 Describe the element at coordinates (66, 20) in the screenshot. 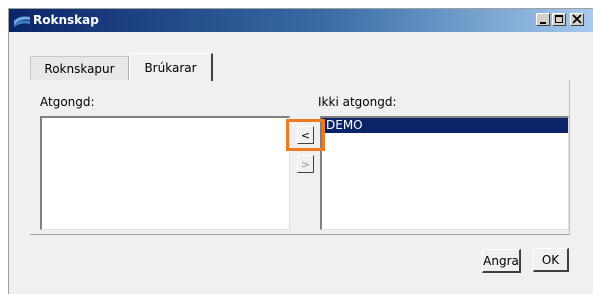

I see `window-title: Roknskap` at that location.